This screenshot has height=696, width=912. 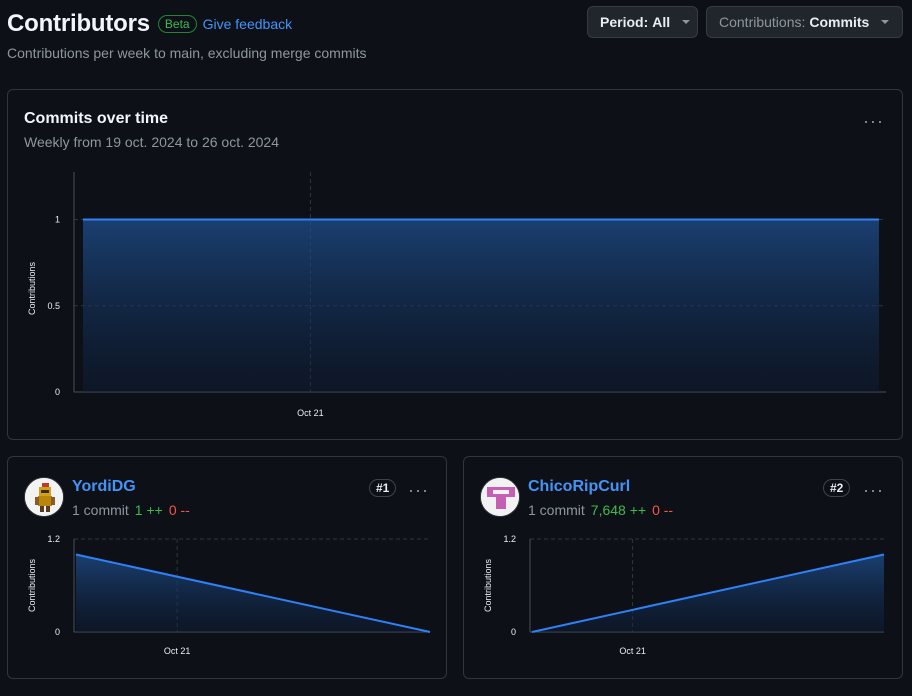 What do you see at coordinates (177, 24) in the screenshot?
I see `beta-badge: Beta` at bounding box center [177, 24].